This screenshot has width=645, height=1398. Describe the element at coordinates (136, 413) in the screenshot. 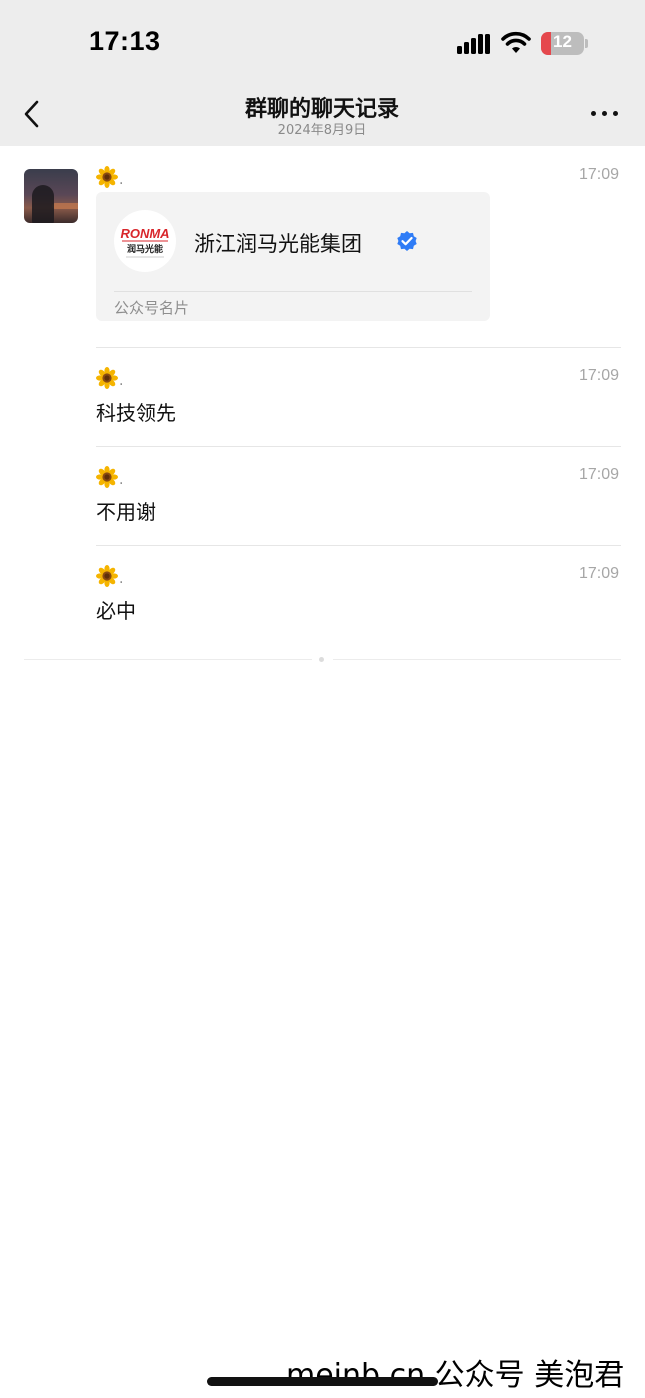

I see `message-text: 科技领先` at that location.